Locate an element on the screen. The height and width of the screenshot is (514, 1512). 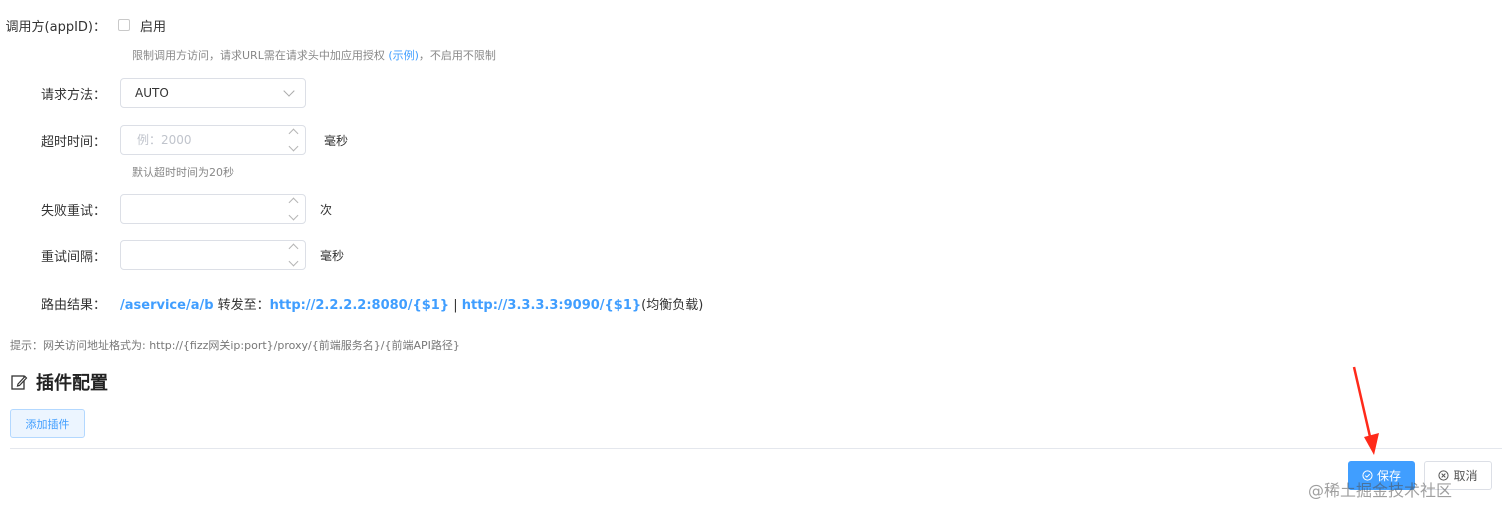
route-target-1-link: http://2.2.2.2:8080/{$1} is located at coordinates (359, 305).